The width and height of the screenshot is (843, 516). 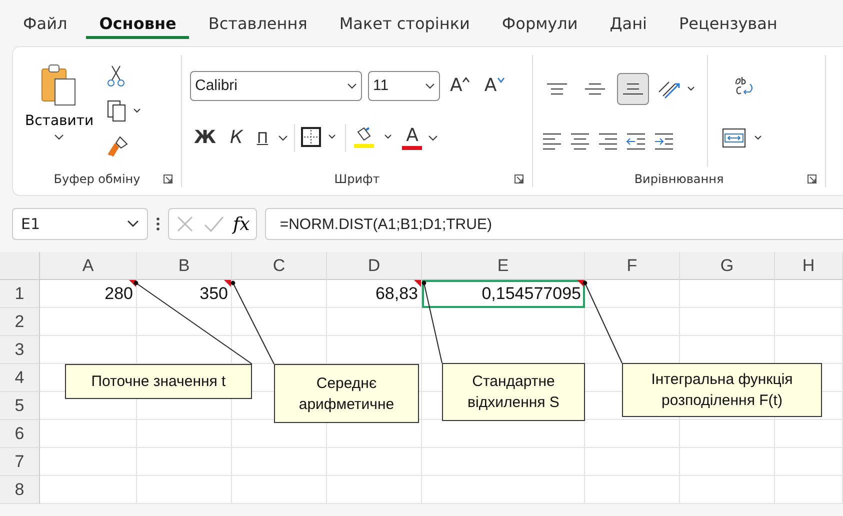 What do you see at coordinates (158, 381) in the screenshot?
I see `comment-note: Поточне значення t` at bounding box center [158, 381].